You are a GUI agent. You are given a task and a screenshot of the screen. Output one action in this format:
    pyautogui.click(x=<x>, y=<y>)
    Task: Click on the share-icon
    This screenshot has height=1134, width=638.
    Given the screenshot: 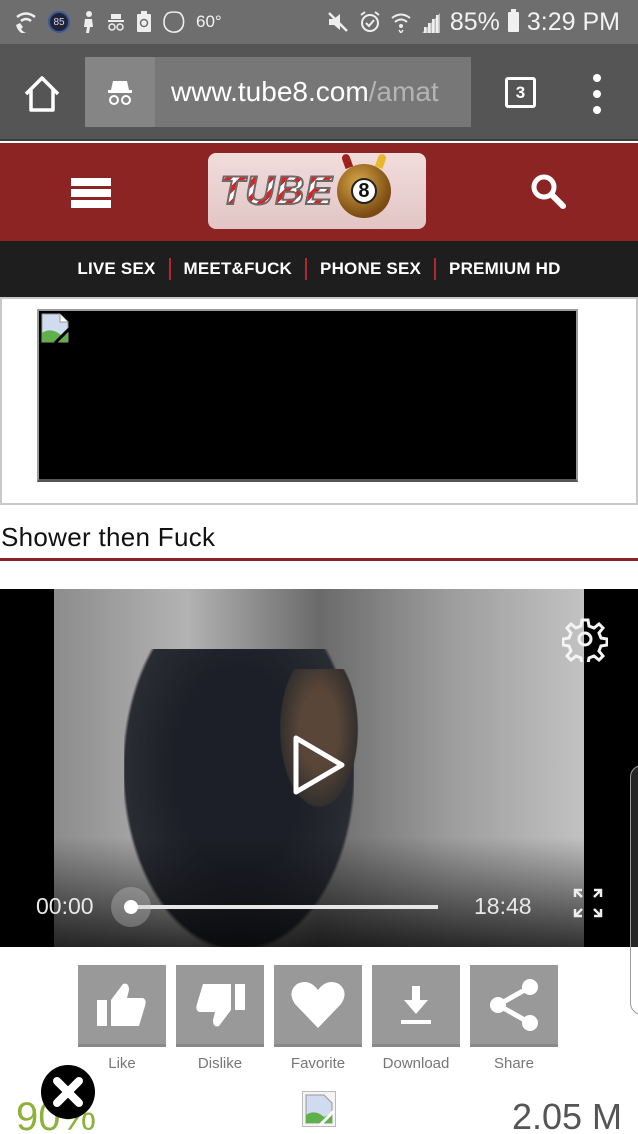 What is the action you would take?
    pyautogui.click(x=514, y=1004)
    